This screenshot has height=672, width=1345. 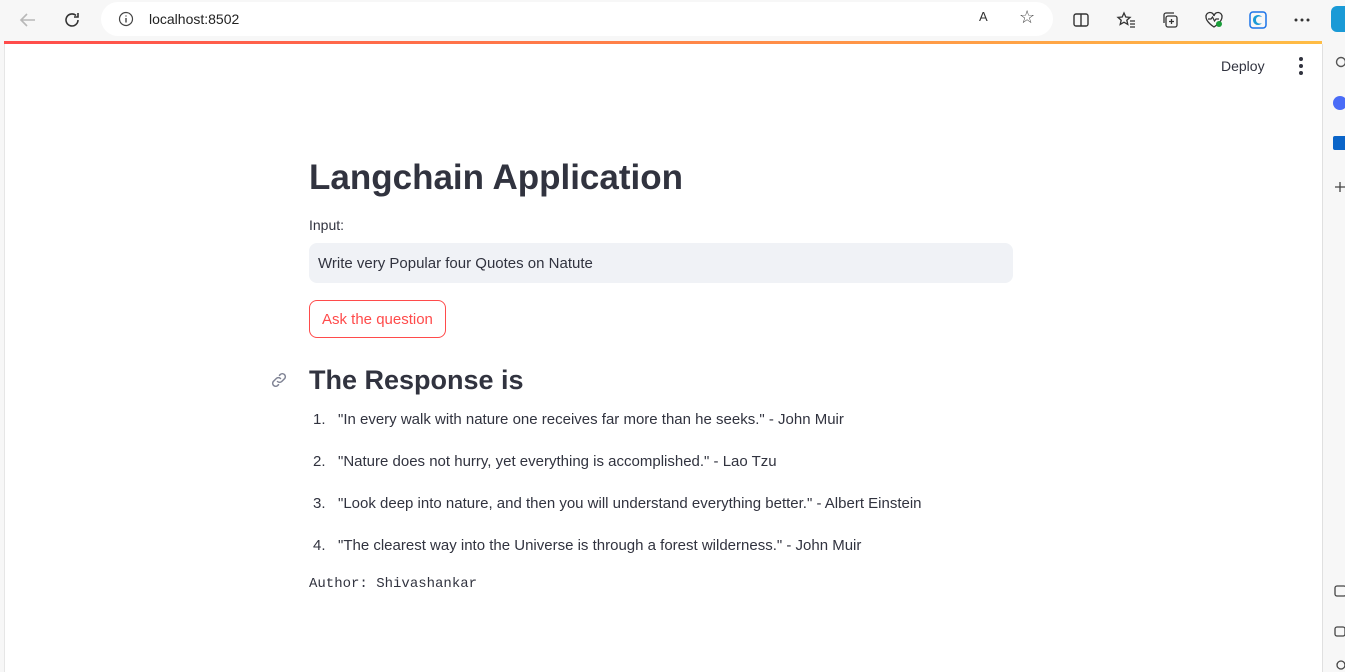 What do you see at coordinates (319, 545) in the screenshot?
I see `list-item-number: 4.` at bounding box center [319, 545].